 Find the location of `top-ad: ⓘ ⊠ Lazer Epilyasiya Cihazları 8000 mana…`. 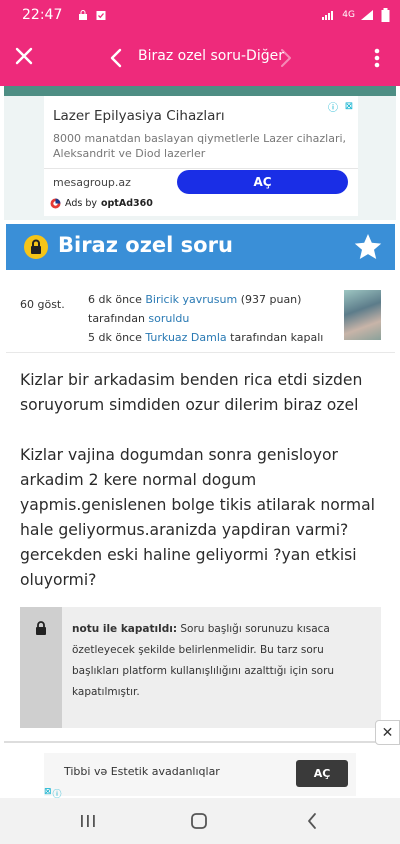

top-ad: ⓘ ⊠ Lazer Epilyasiya Cihazları 8000 mana… is located at coordinates (201, 156).